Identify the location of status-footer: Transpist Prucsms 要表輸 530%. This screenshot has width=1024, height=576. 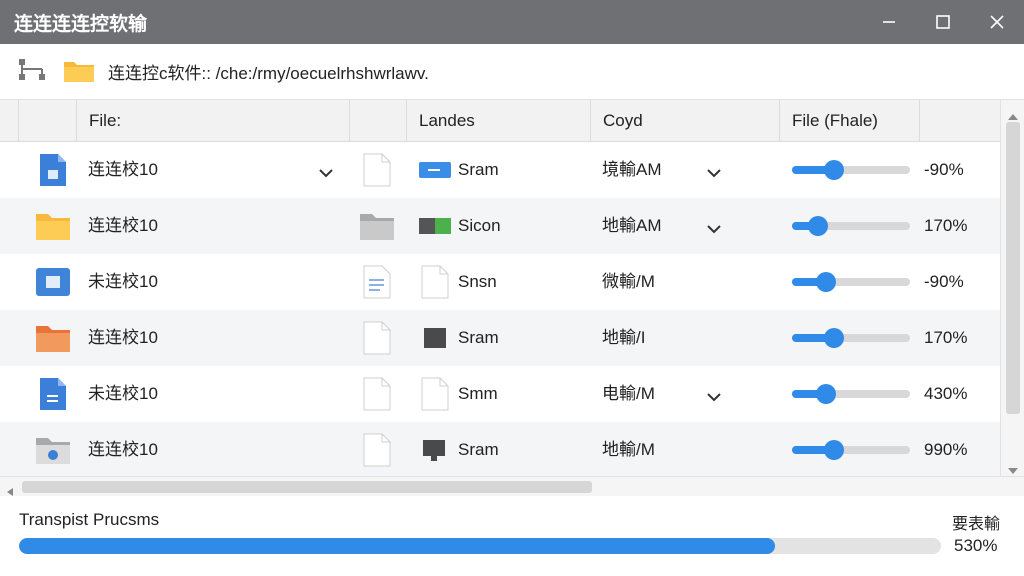
(512, 536).